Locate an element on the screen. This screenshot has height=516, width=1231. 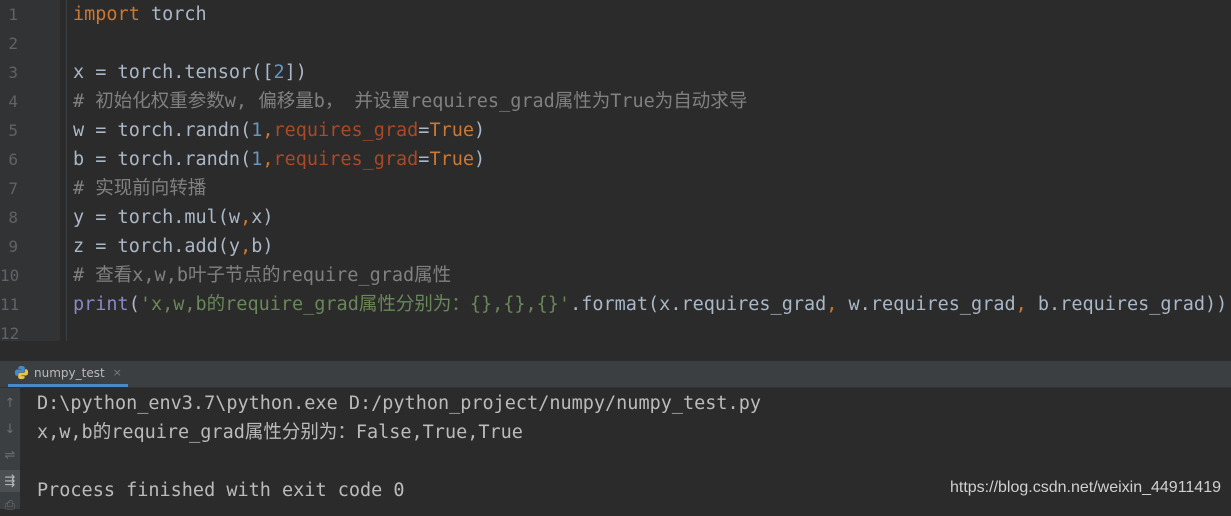
code-line-9: 9 z = torch.add(y,b) is located at coordinates (615, 246).